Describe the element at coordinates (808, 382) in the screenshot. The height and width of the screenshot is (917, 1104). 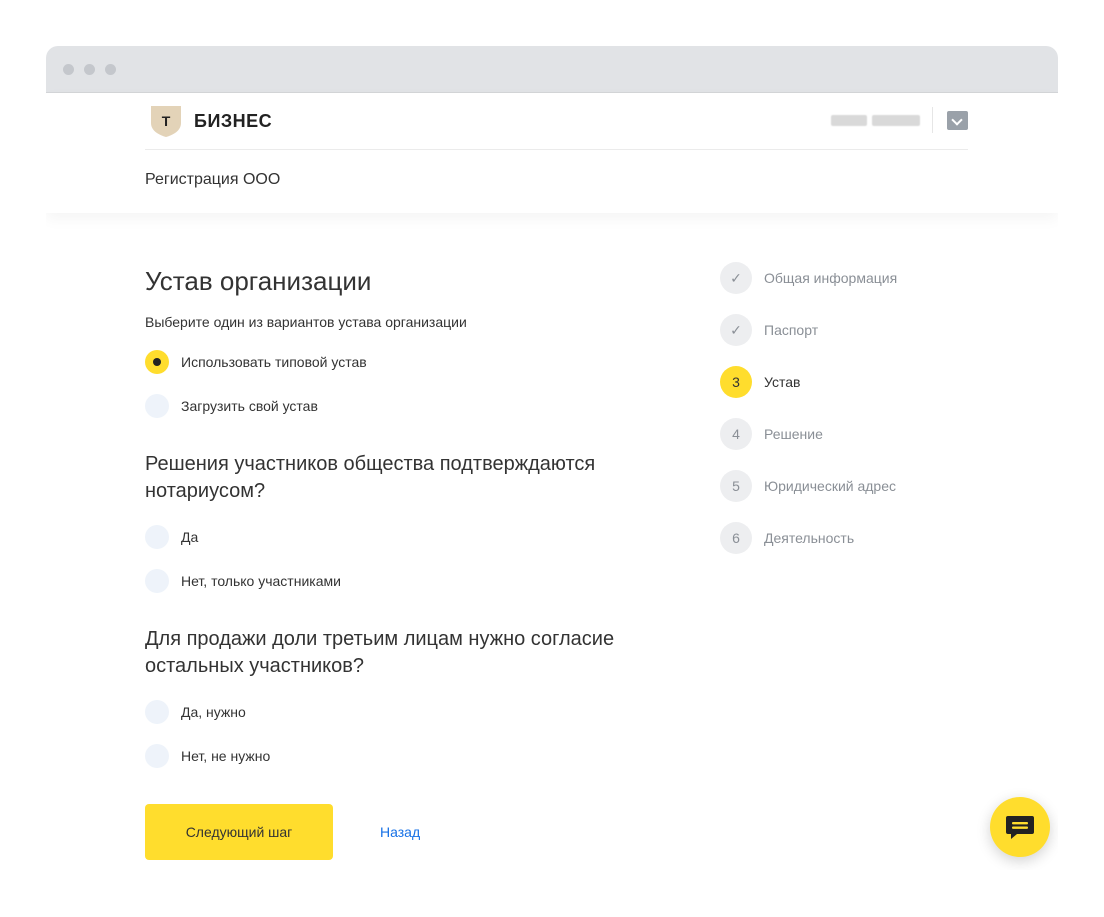
I see `step-charter: 3 Устав` at that location.